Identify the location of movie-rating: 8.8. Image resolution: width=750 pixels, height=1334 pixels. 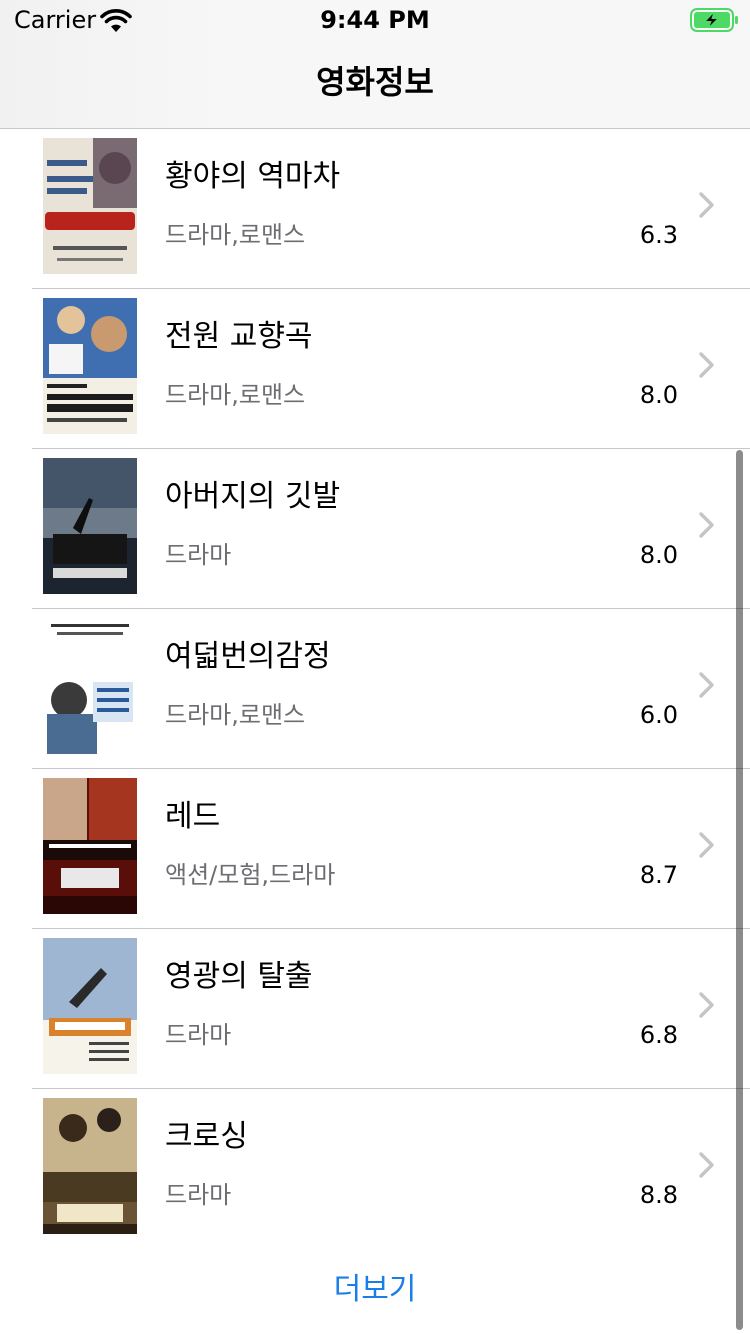
(658, 1195).